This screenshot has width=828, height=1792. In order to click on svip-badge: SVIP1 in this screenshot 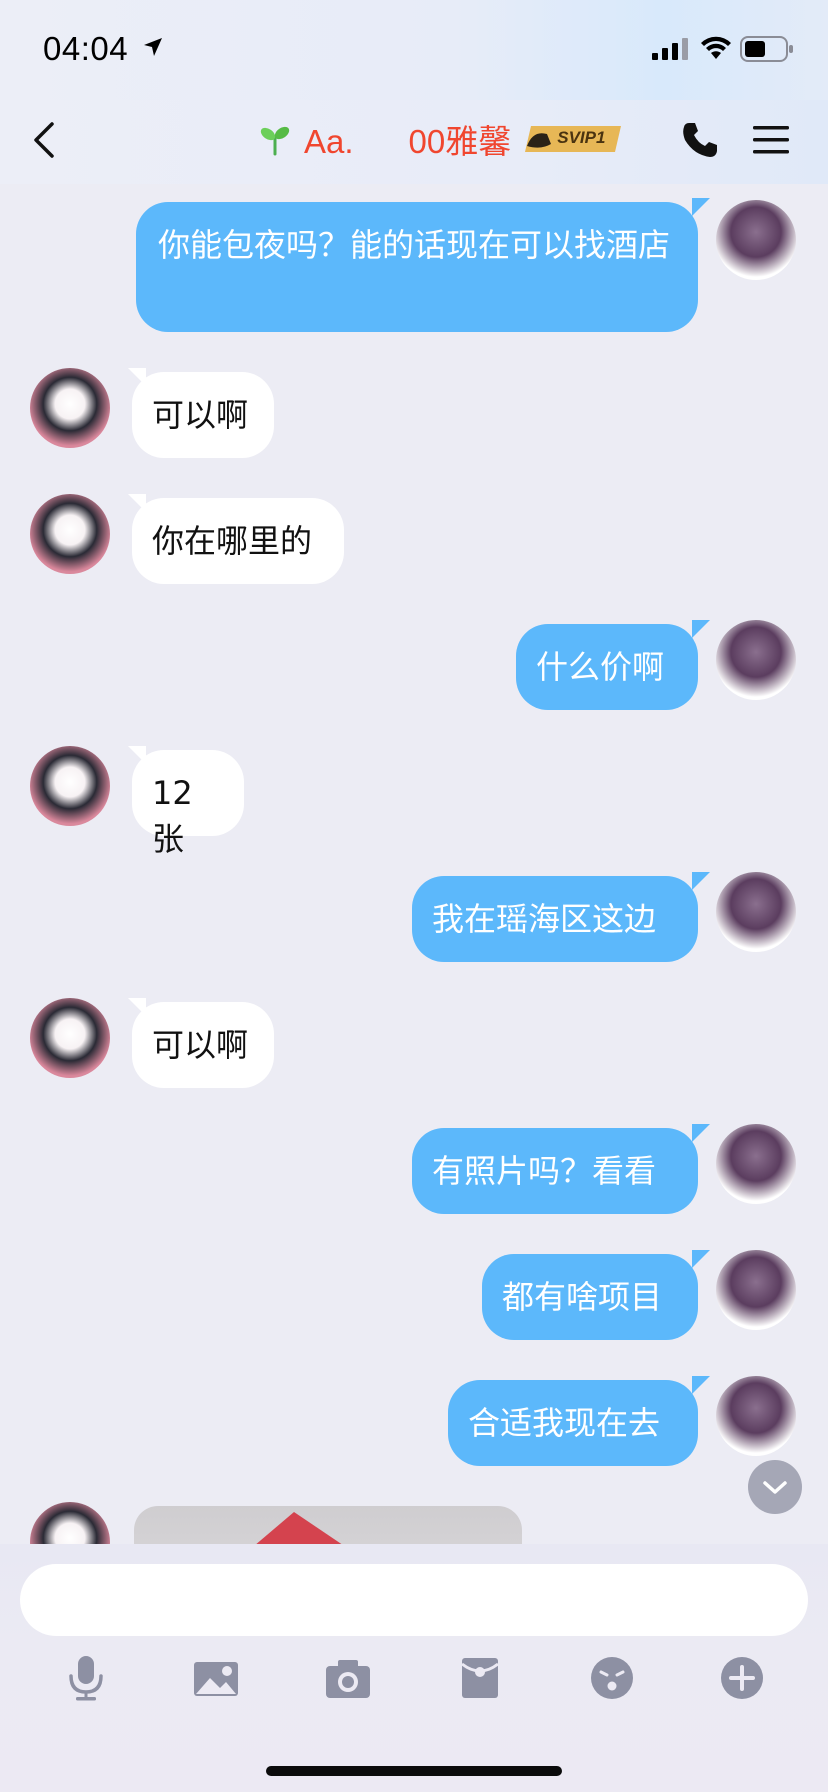, I will do `click(573, 139)`.